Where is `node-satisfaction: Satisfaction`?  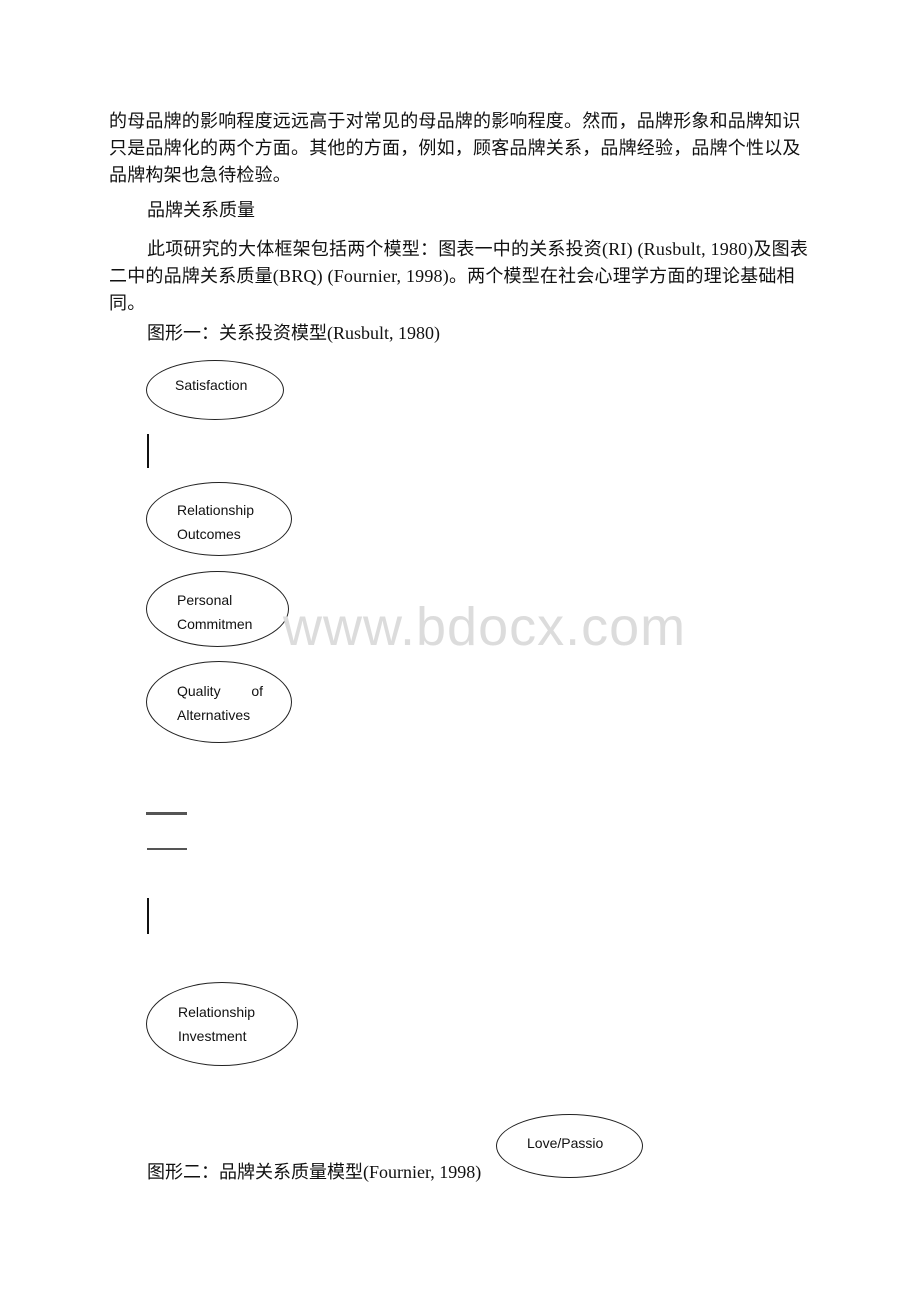 node-satisfaction: Satisfaction is located at coordinates (215, 390).